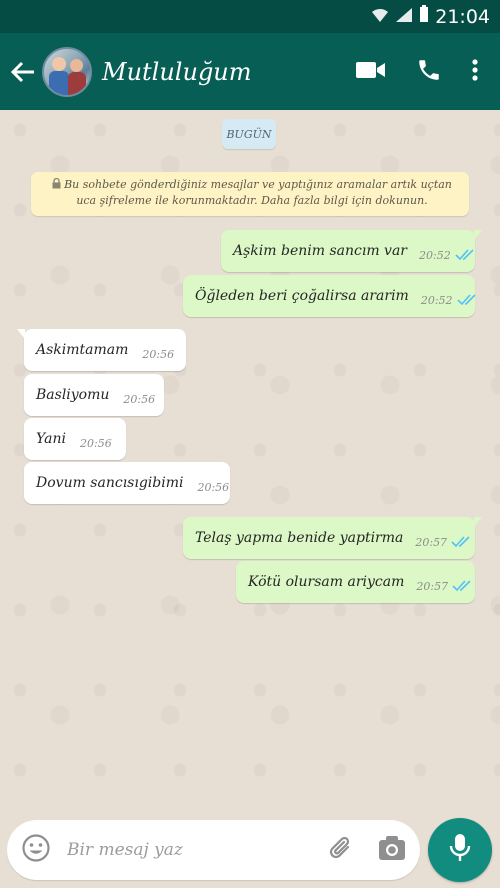 Image resolution: width=500 pixels, height=888 pixels. I want to click on message-text: Aşkim benim sancım var, so click(320, 251).